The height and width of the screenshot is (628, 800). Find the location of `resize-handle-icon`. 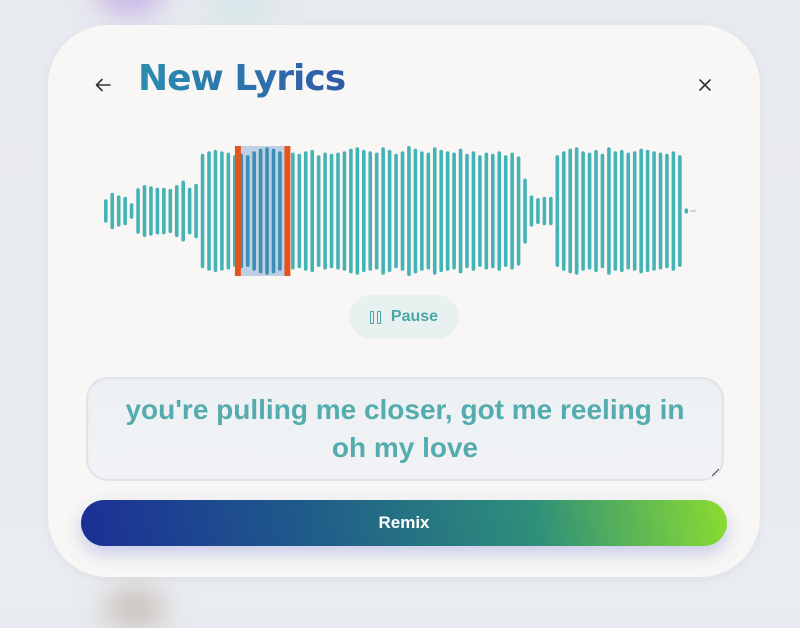

resize-handle-icon is located at coordinates (715, 472).